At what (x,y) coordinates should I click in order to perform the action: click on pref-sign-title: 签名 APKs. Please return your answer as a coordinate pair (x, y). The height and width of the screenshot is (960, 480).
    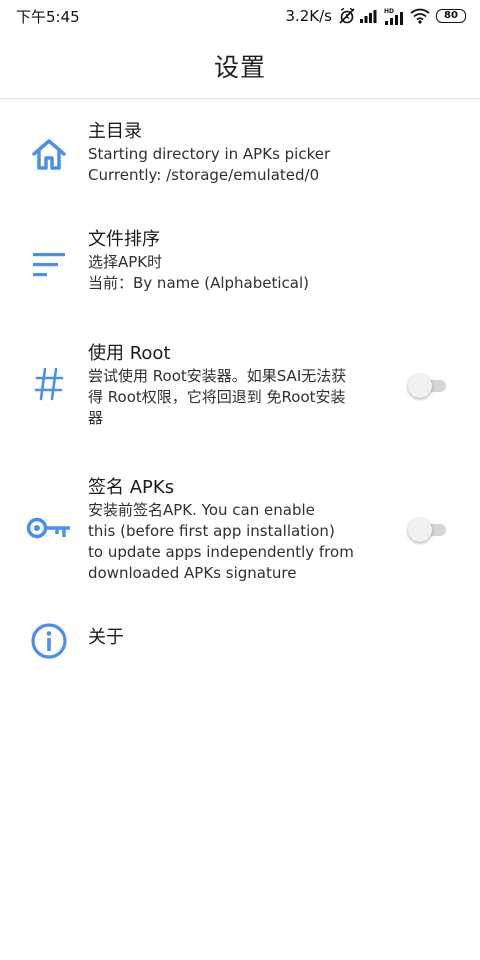
    Looking at the image, I should click on (131, 487).